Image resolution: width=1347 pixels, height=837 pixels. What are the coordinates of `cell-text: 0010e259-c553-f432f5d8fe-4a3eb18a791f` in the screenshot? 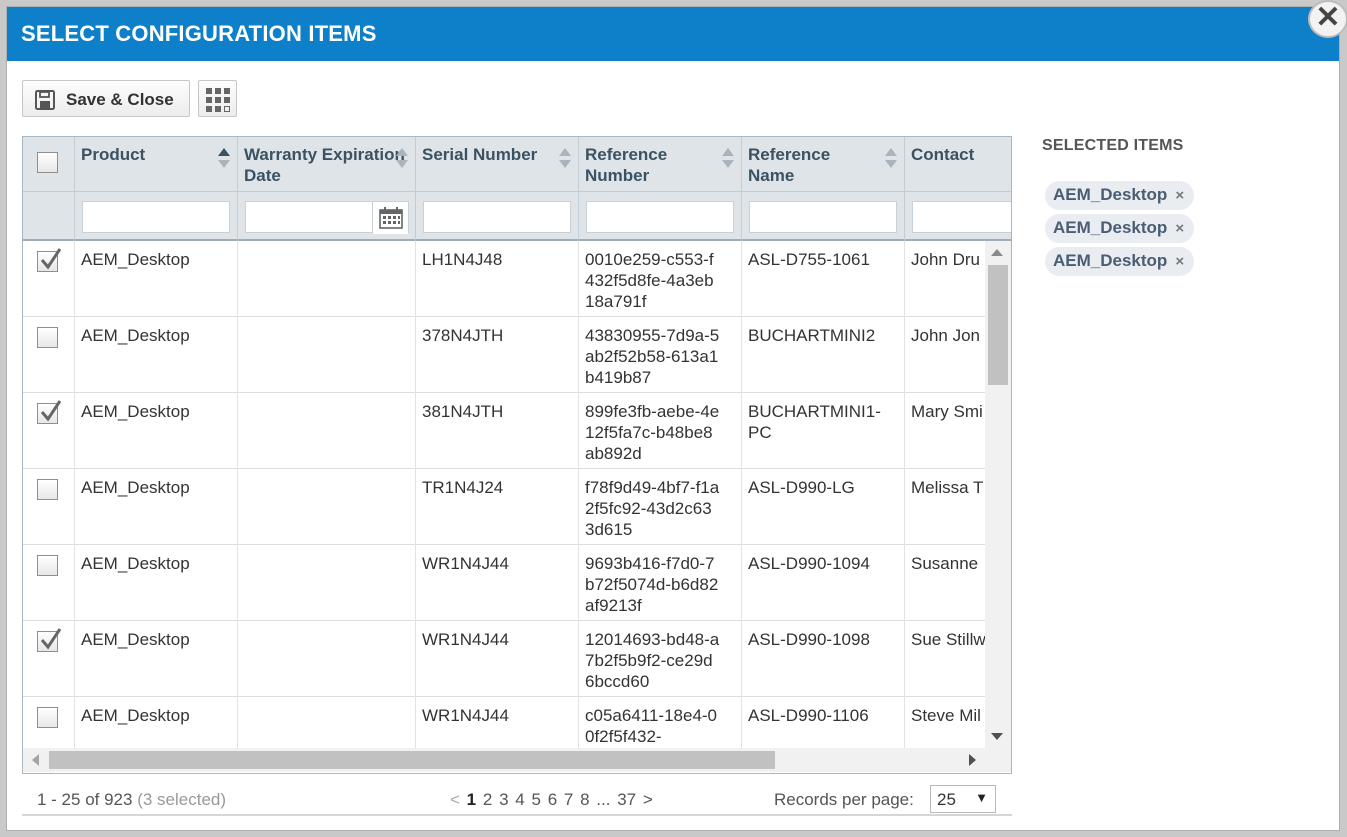 It's located at (649, 280).